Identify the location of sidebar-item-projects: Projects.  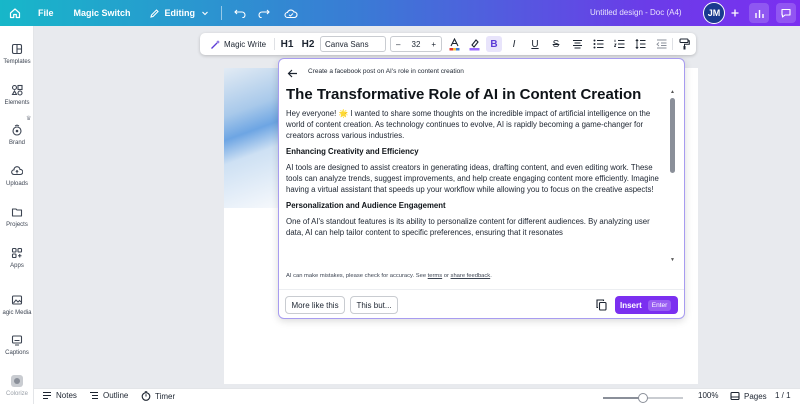
(17, 216).